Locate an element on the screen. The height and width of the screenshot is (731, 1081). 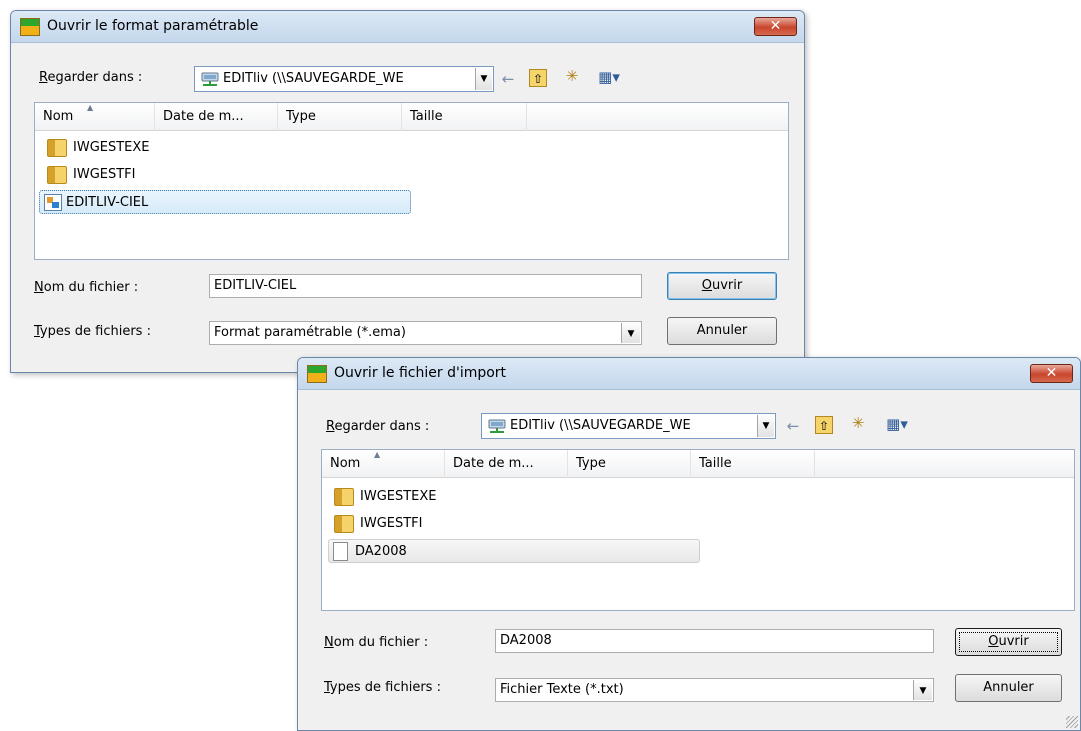
list-item-selected: DA2008 is located at coordinates (514, 551).